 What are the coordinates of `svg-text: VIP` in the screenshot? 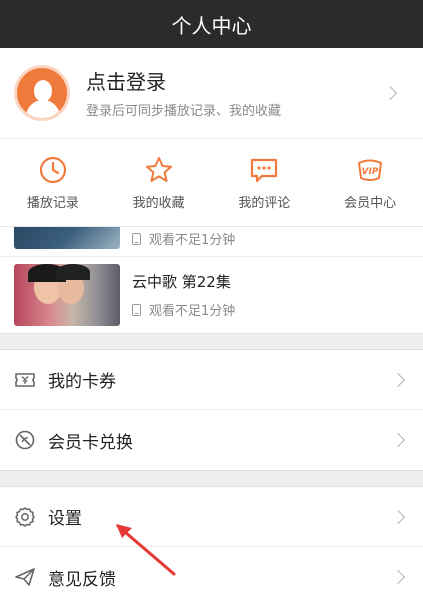 It's located at (370, 172).